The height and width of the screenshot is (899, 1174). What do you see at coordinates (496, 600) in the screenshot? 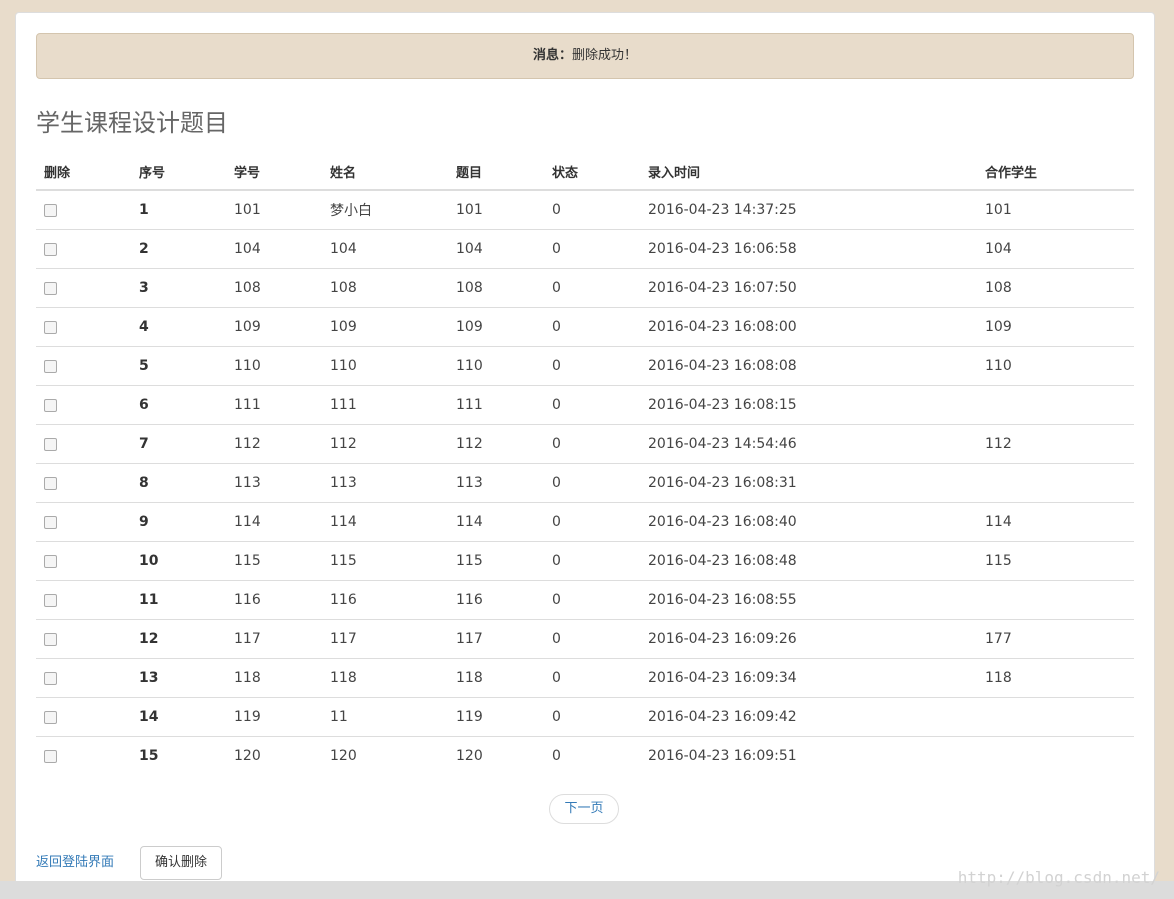
I see `topic-cell: 116` at bounding box center [496, 600].